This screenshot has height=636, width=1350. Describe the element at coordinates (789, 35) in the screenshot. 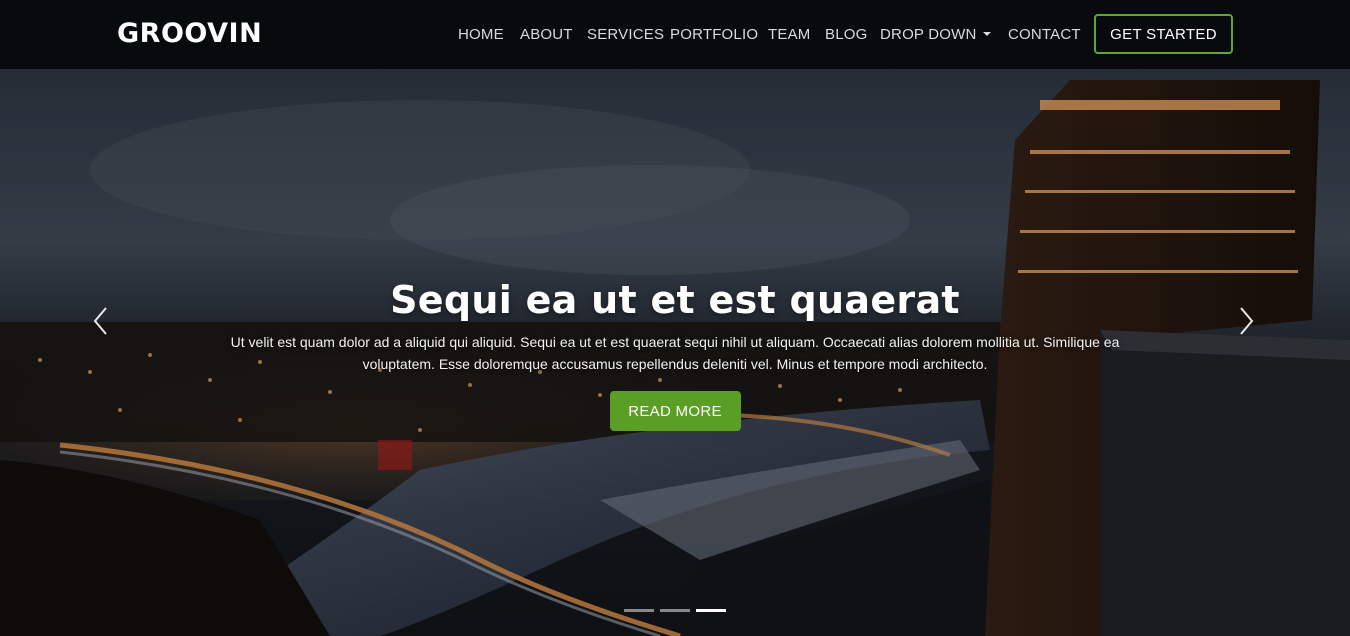

I see `nav-item-team: TEAM` at that location.